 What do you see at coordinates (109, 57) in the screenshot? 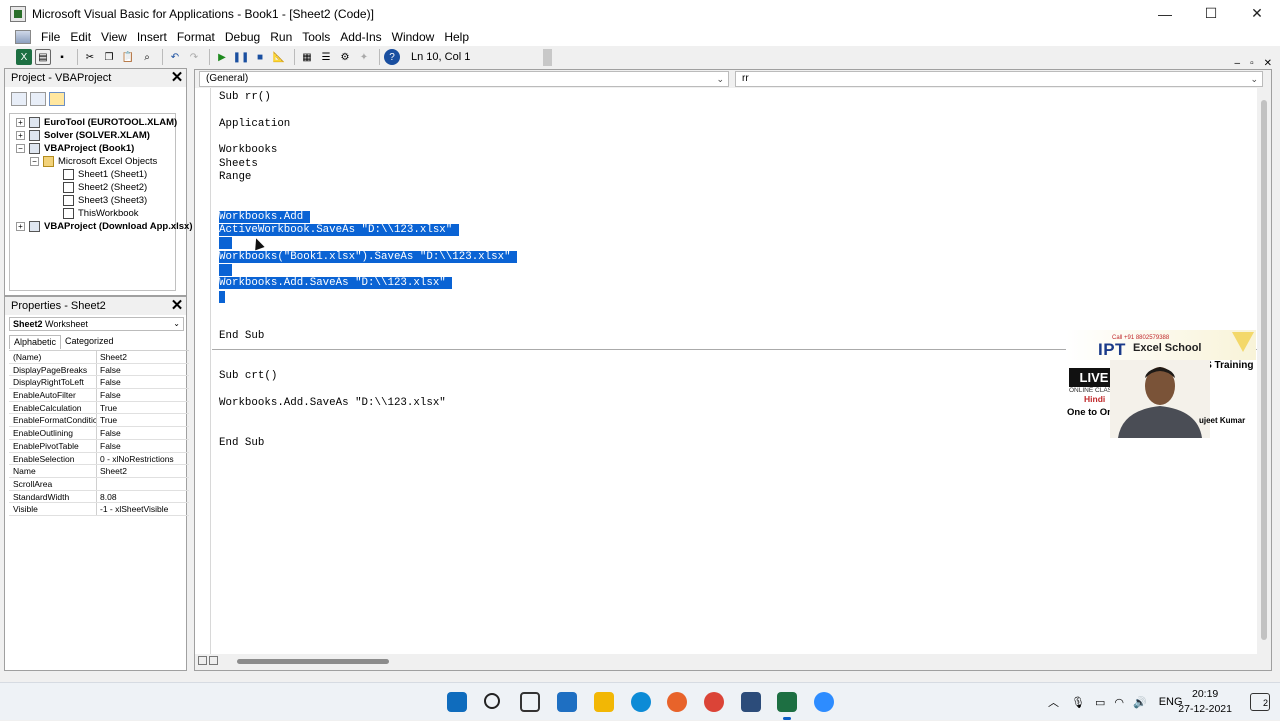
I see `copy-icon: ❐` at bounding box center [109, 57].